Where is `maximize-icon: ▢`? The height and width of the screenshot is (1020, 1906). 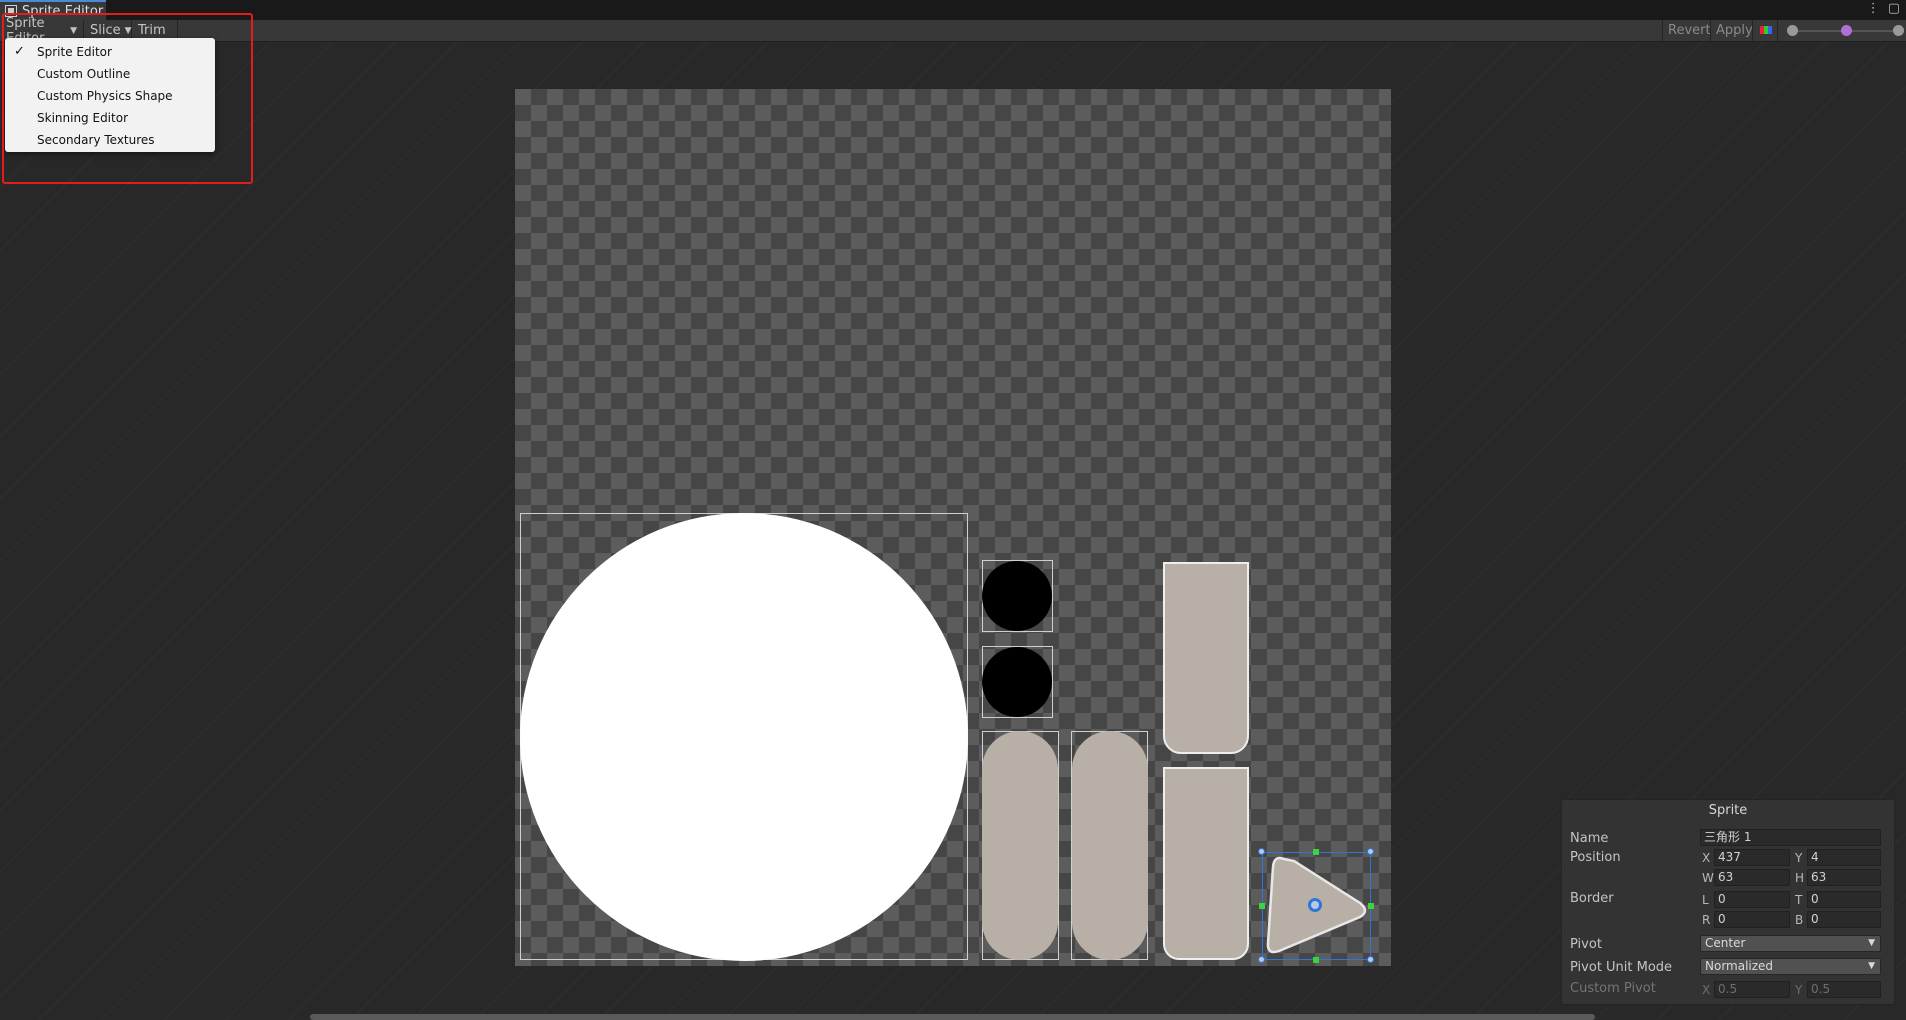
maximize-icon: ▢ is located at coordinates (1894, 8).